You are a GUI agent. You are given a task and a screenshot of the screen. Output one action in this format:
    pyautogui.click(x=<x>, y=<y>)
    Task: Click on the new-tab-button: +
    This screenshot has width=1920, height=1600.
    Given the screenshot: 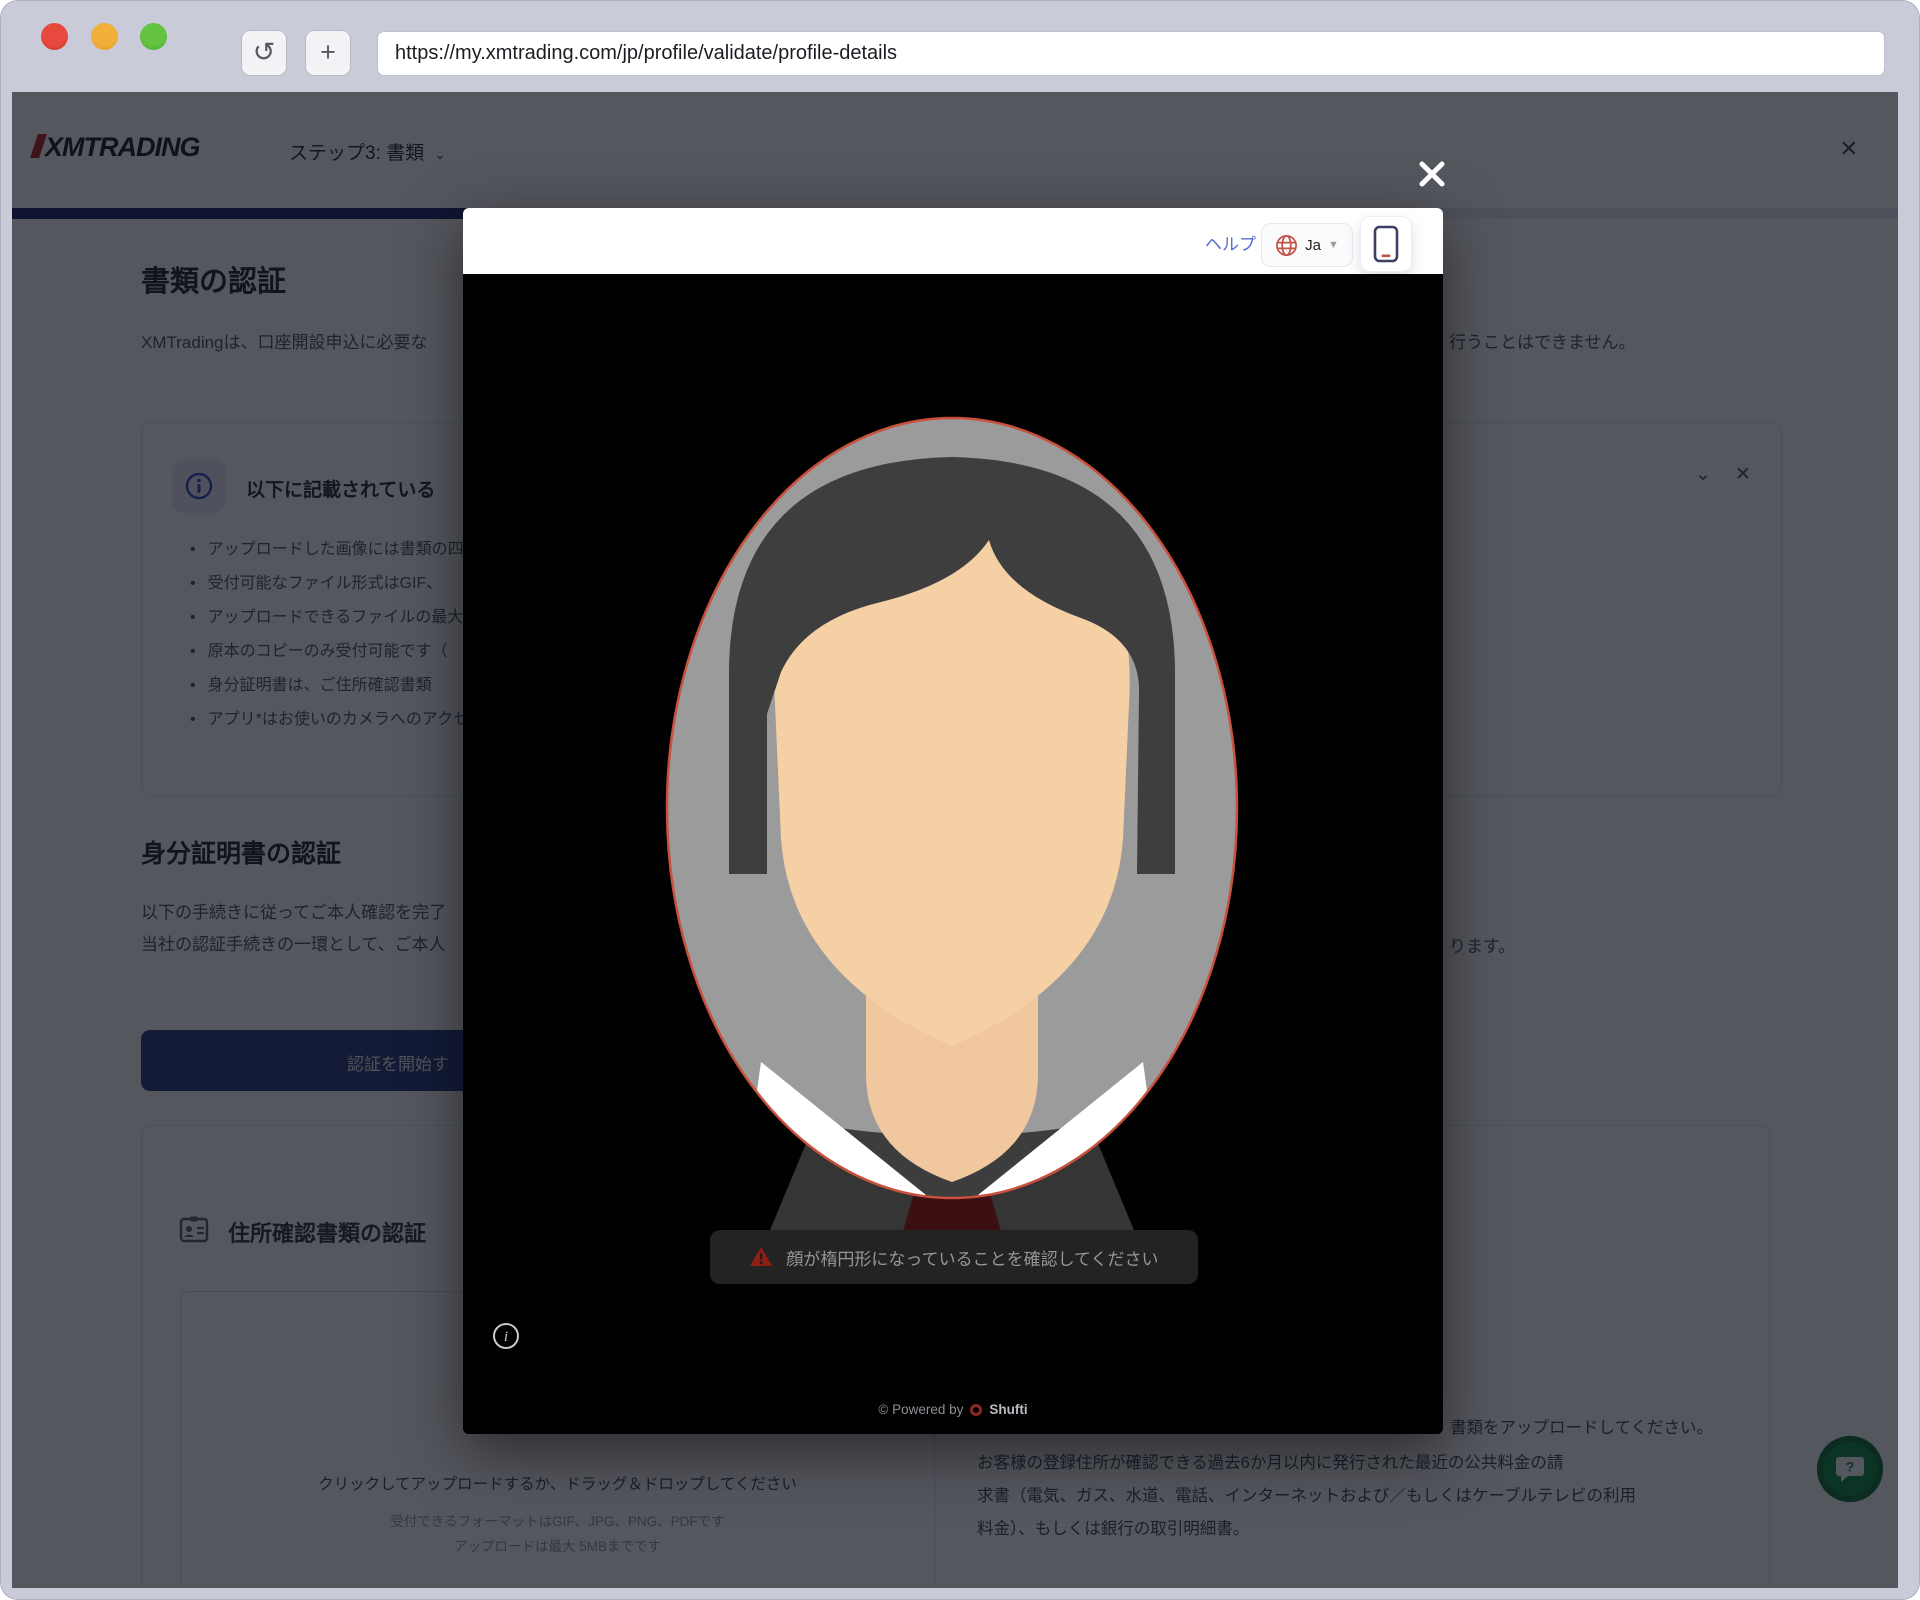 What is the action you would take?
    pyautogui.click(x=328, y=53)
    